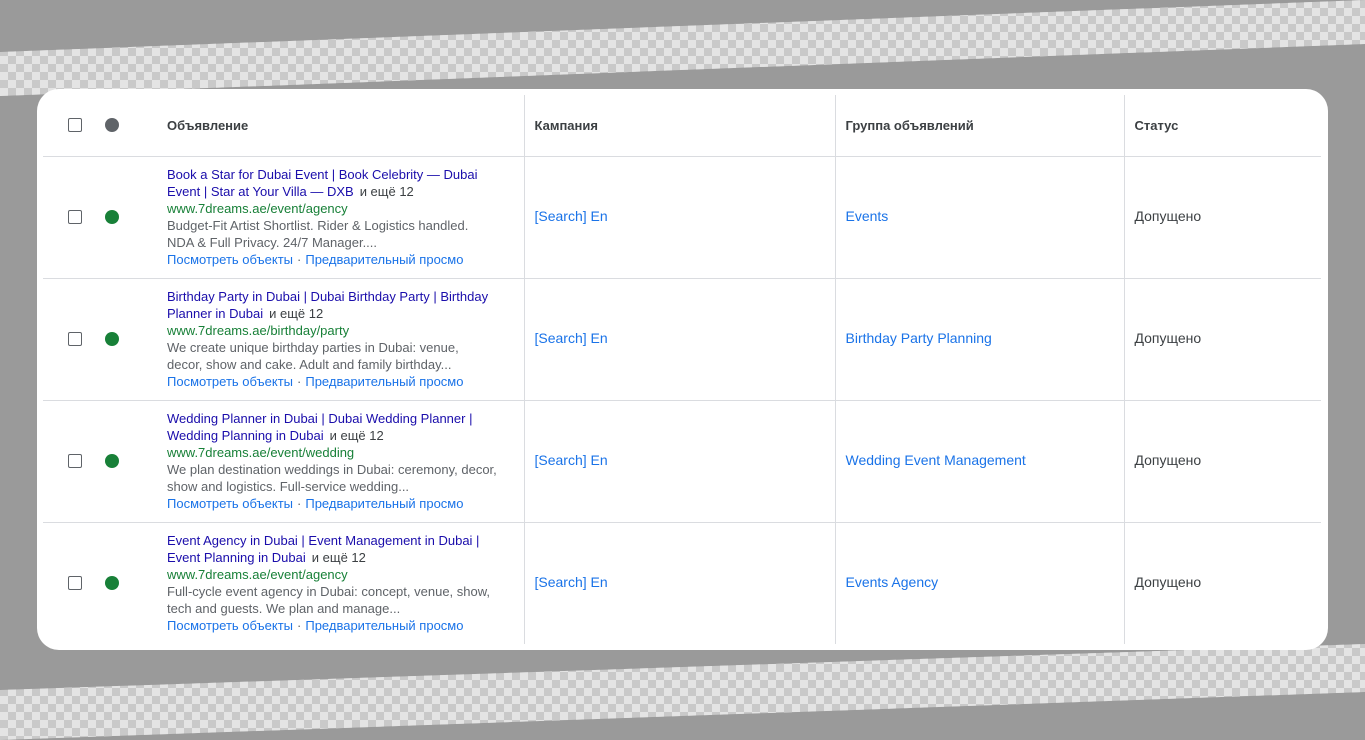 This screenshot has width=1365, height=740. Describe the element at coordinates (346, 126) in the screenshot. I see `ad-column-header: Объявление` at that location.